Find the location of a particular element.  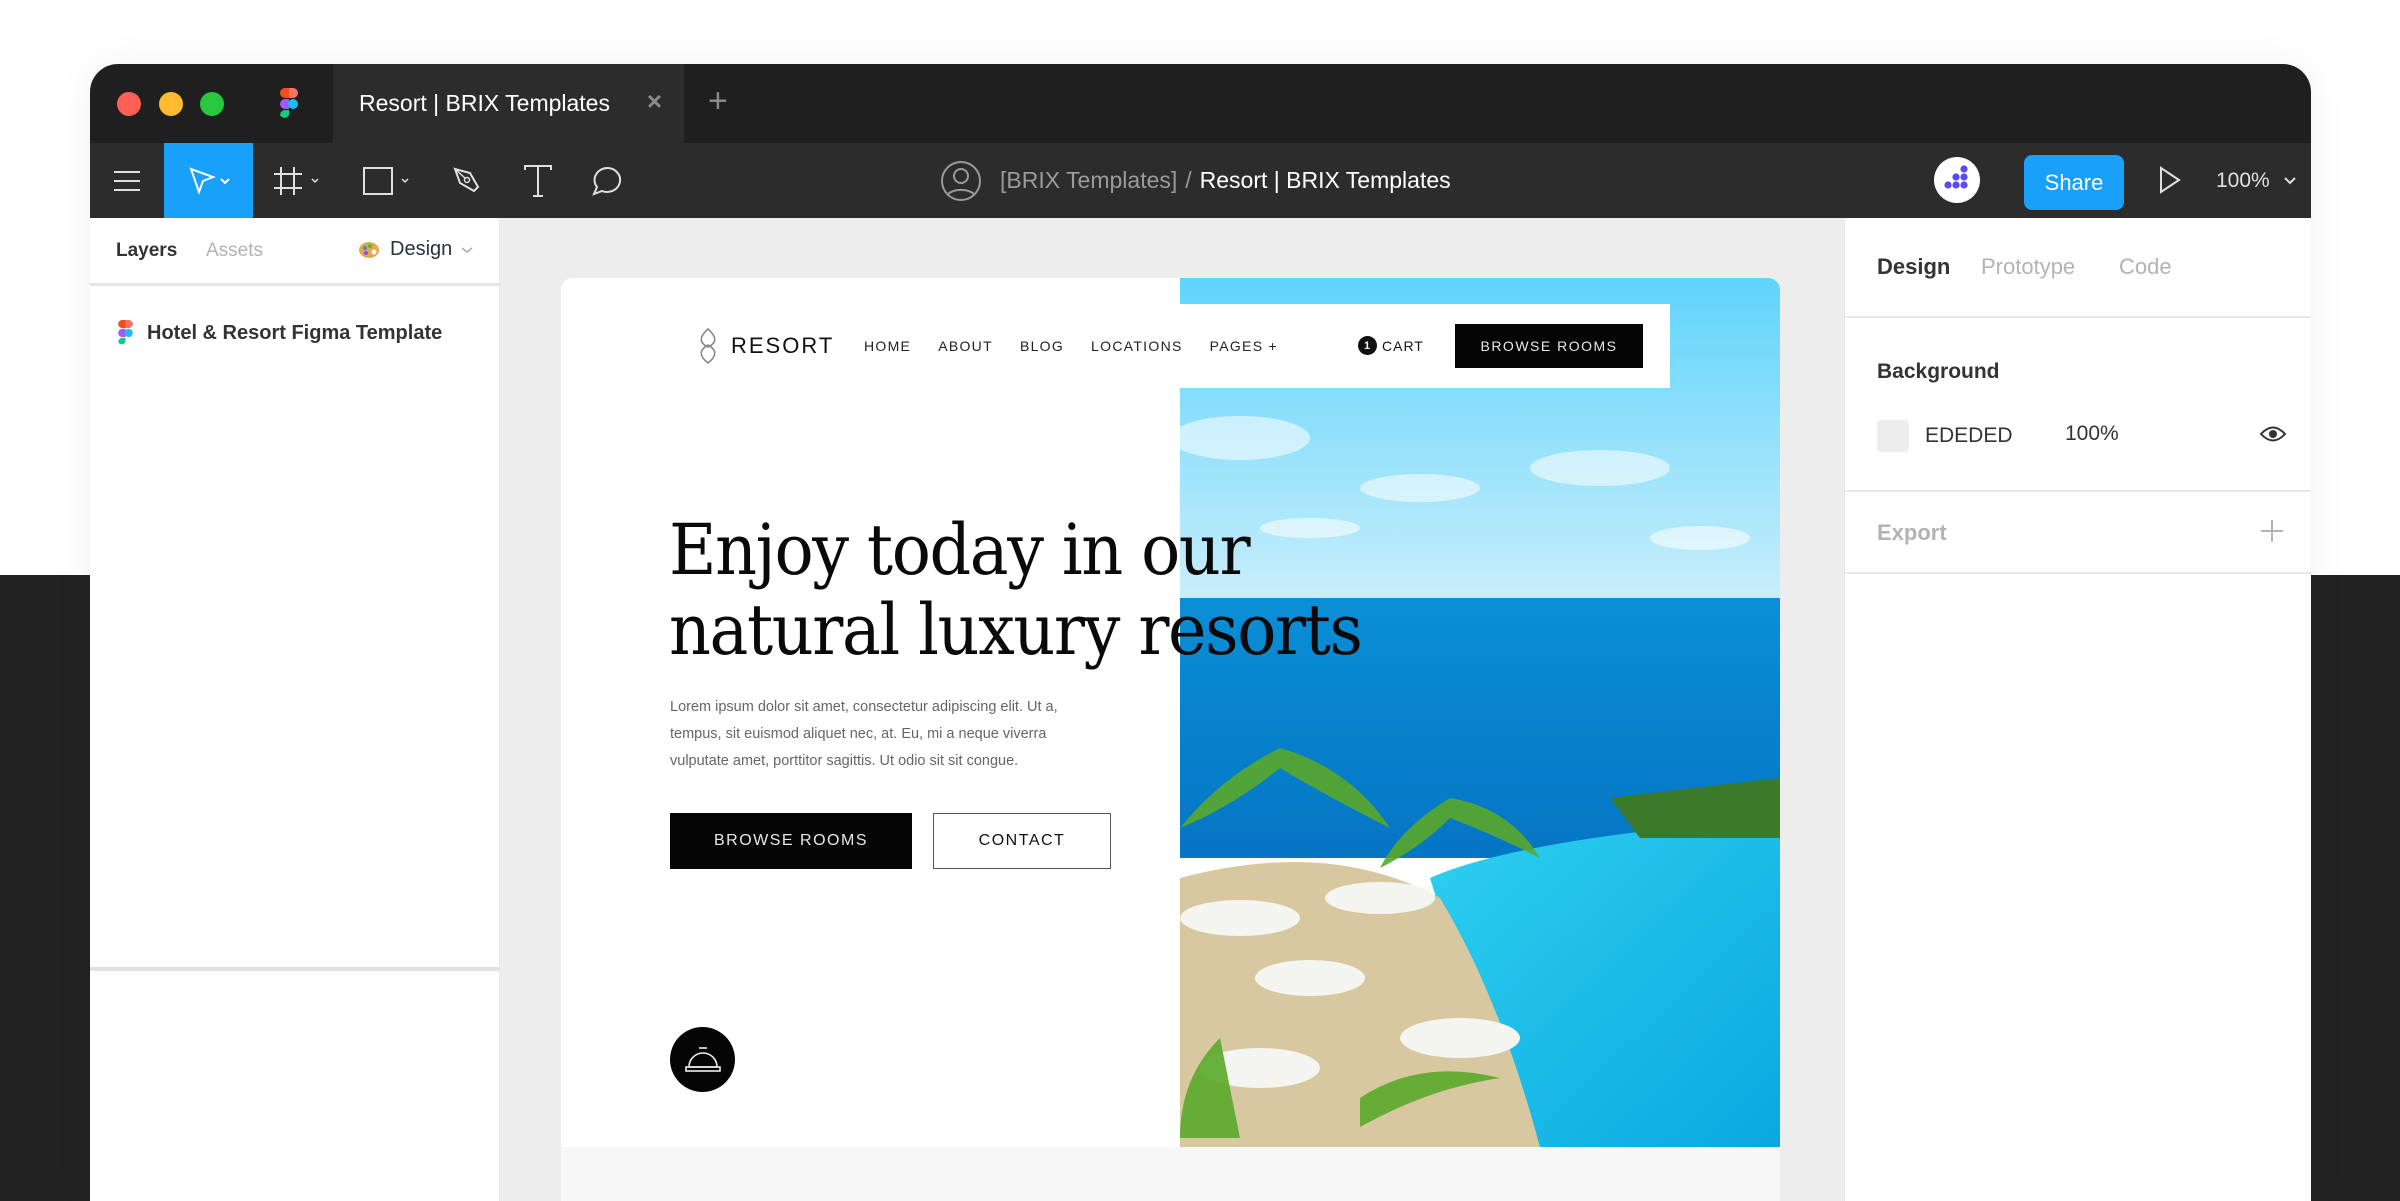

file-tab: Resort | BRIX Templates × is located at coordinates (508, 103).